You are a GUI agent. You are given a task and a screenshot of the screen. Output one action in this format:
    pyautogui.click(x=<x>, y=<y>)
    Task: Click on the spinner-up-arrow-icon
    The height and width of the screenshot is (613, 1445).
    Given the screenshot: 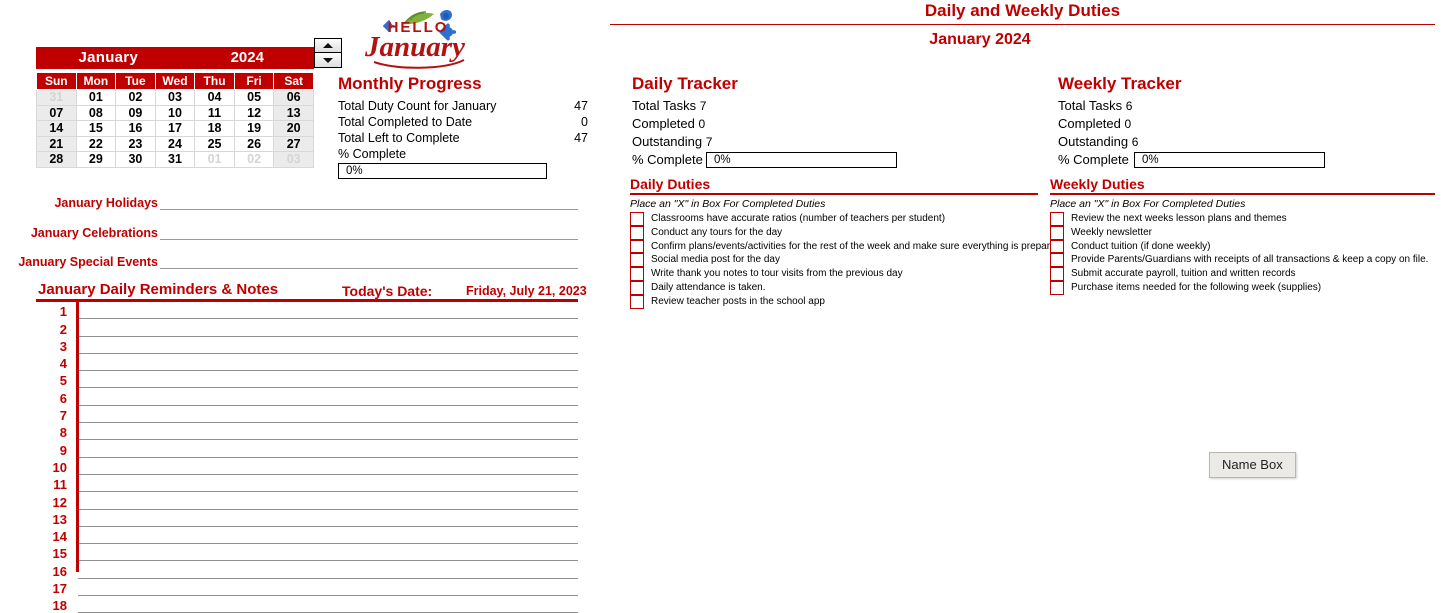 What is the action you would take?
    pyautogui.click(x=328, y=45)
    